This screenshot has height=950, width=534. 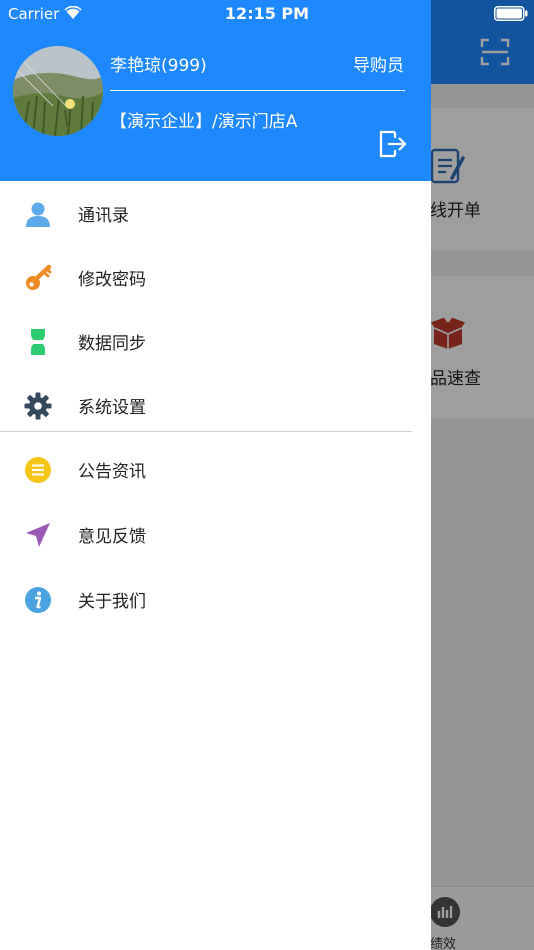 I want to click on status-time: 12:15 PM, so click(x=267, y=13).